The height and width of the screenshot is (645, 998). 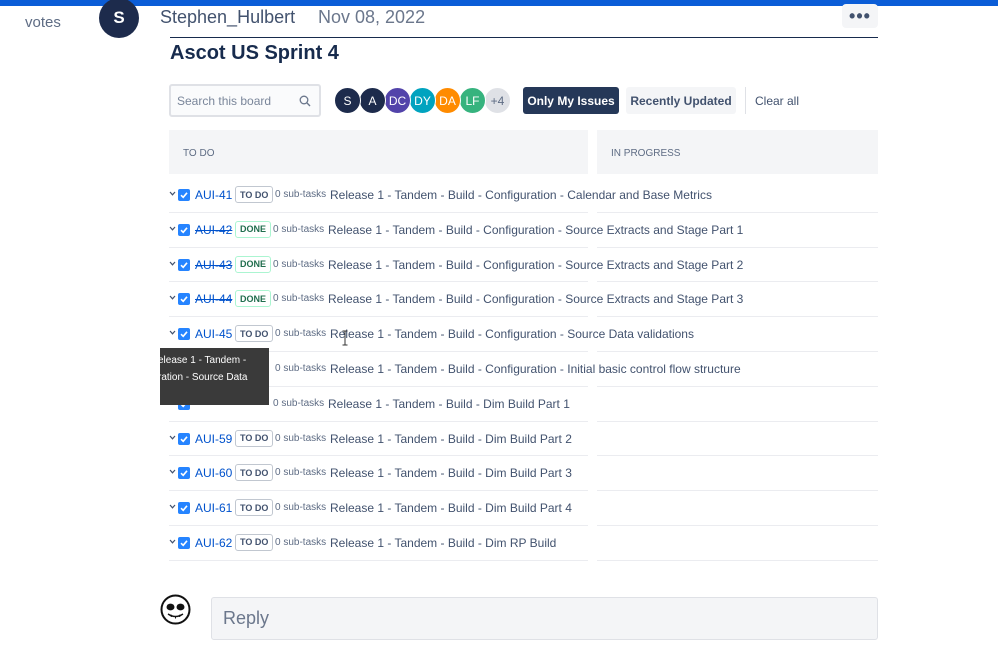 I want to click on tooltip-line-1: elease 1 - Tandem -, so click(x=203, y=360).